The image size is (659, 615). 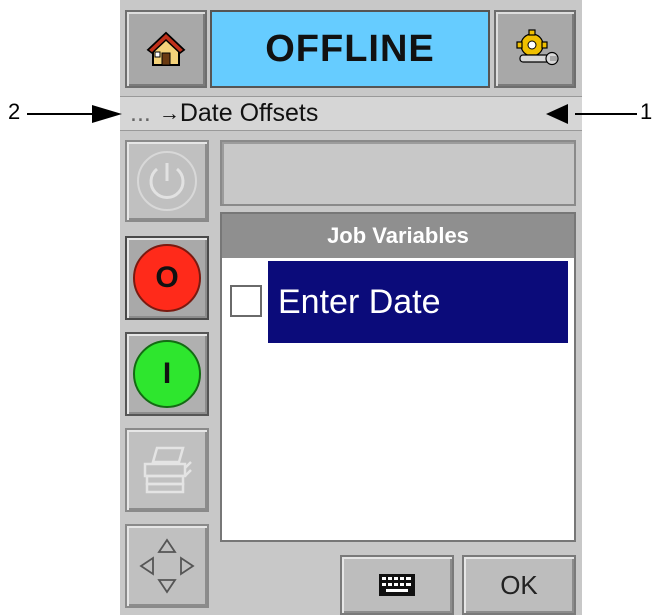 I want to click on print-button, so click(x=167, y=470).